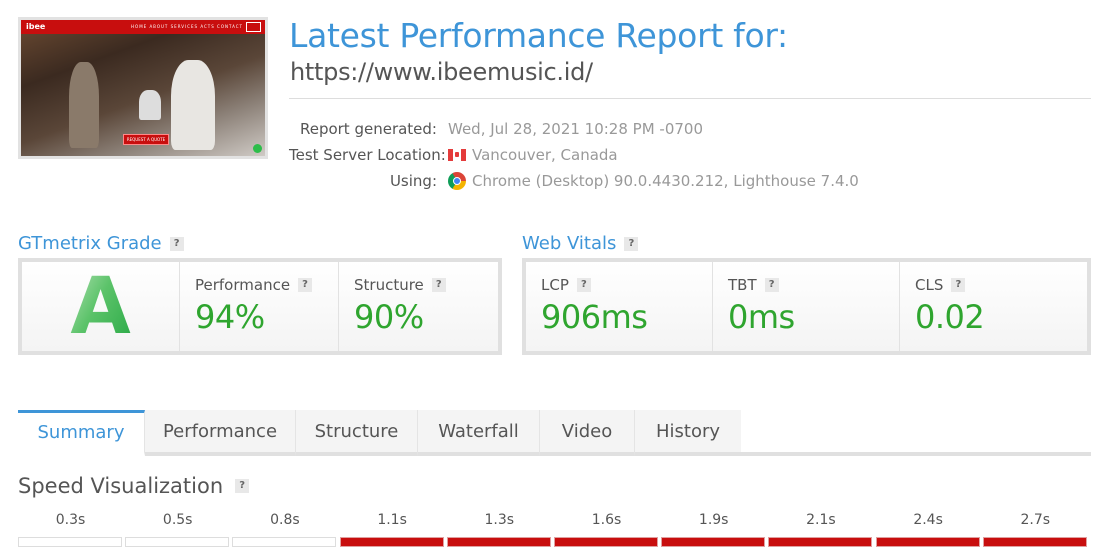  I want to click on tabs-underline, so click(916, 454).